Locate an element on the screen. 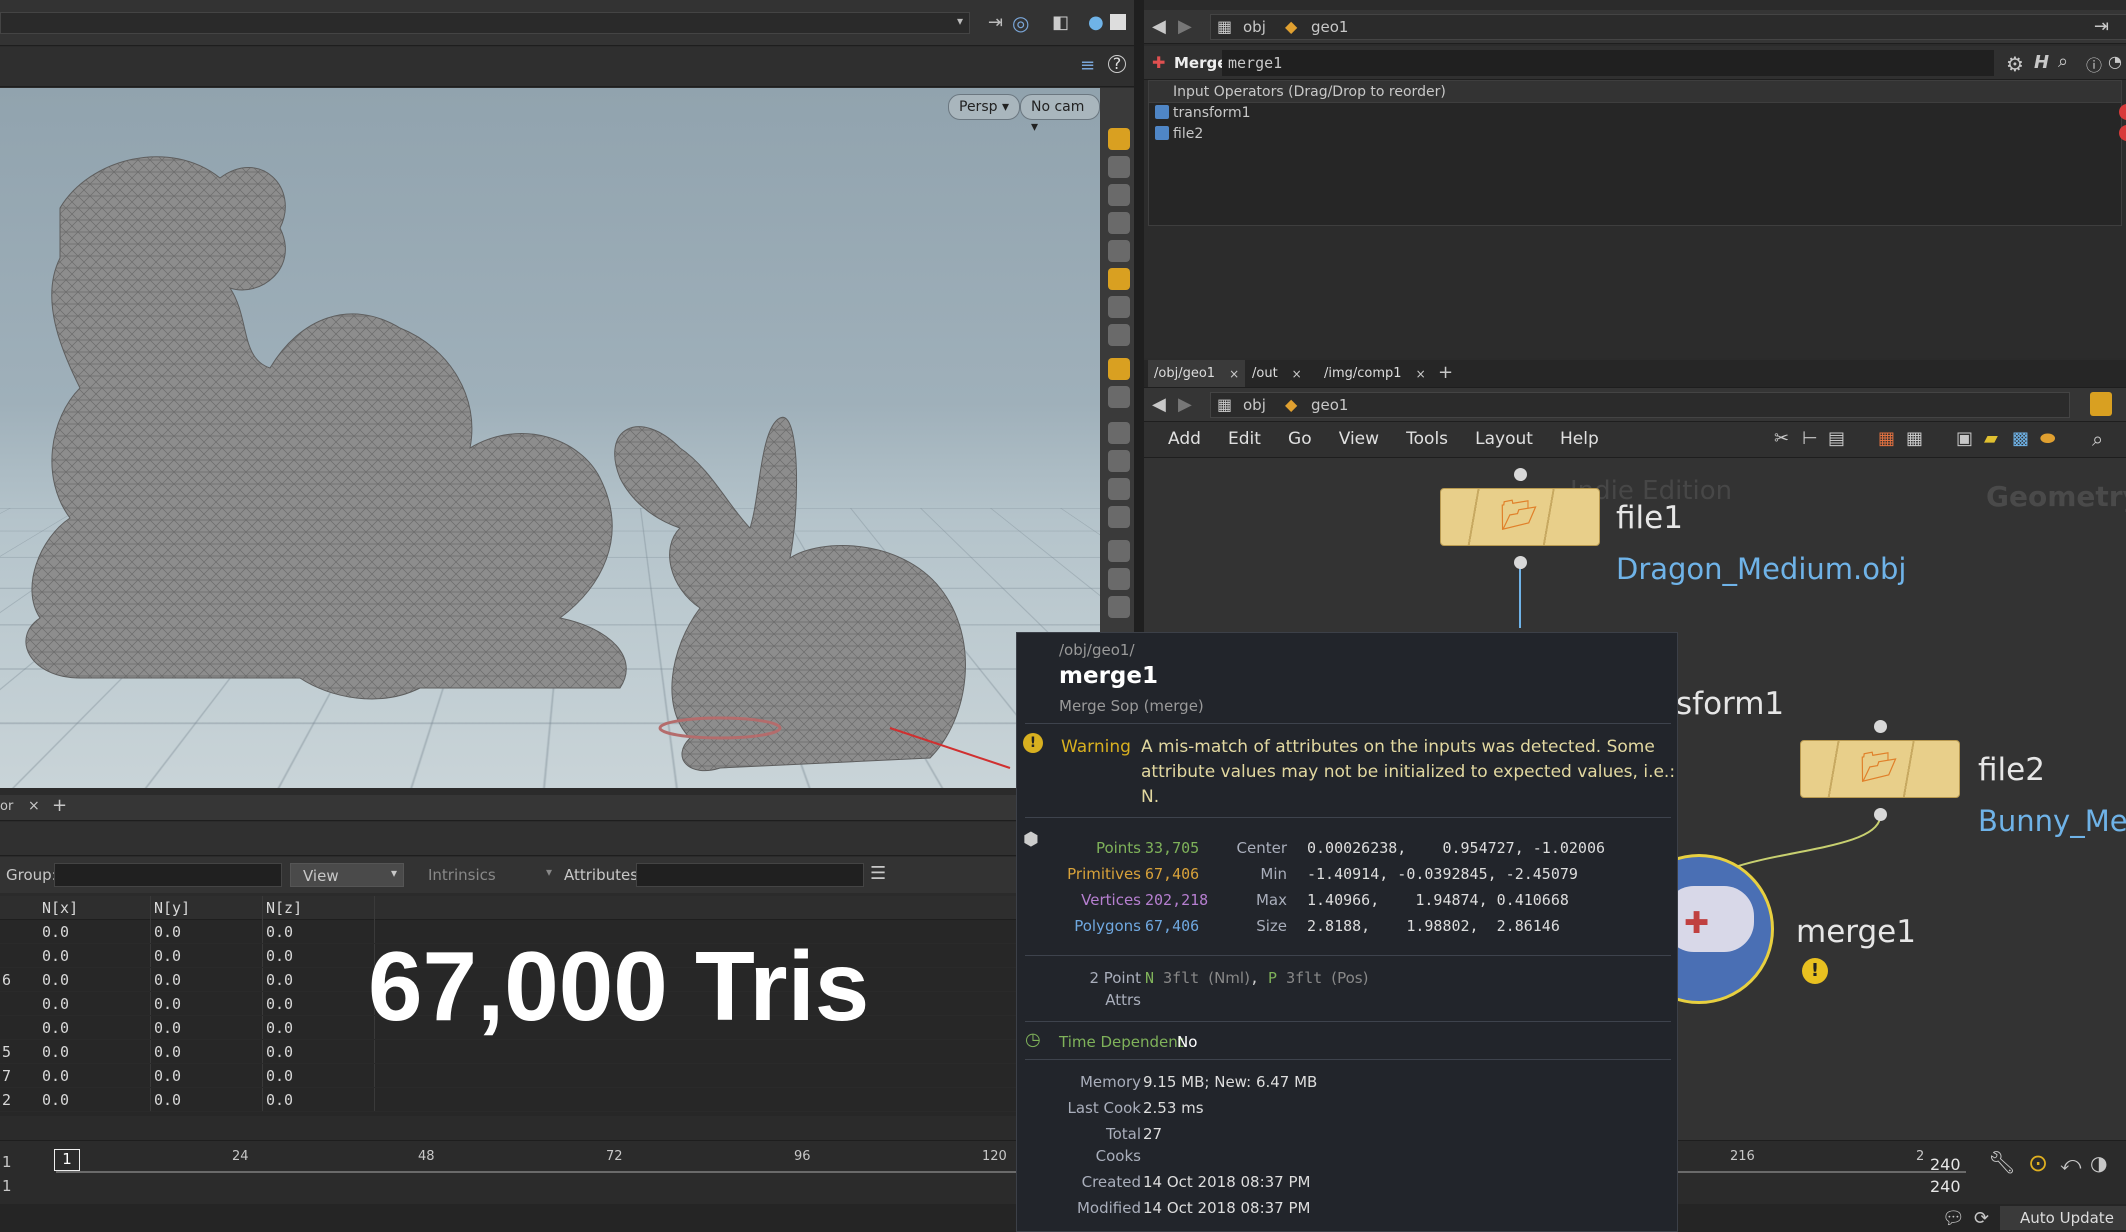  search-icon: ⌕ is located at coordinates (2063, 61).